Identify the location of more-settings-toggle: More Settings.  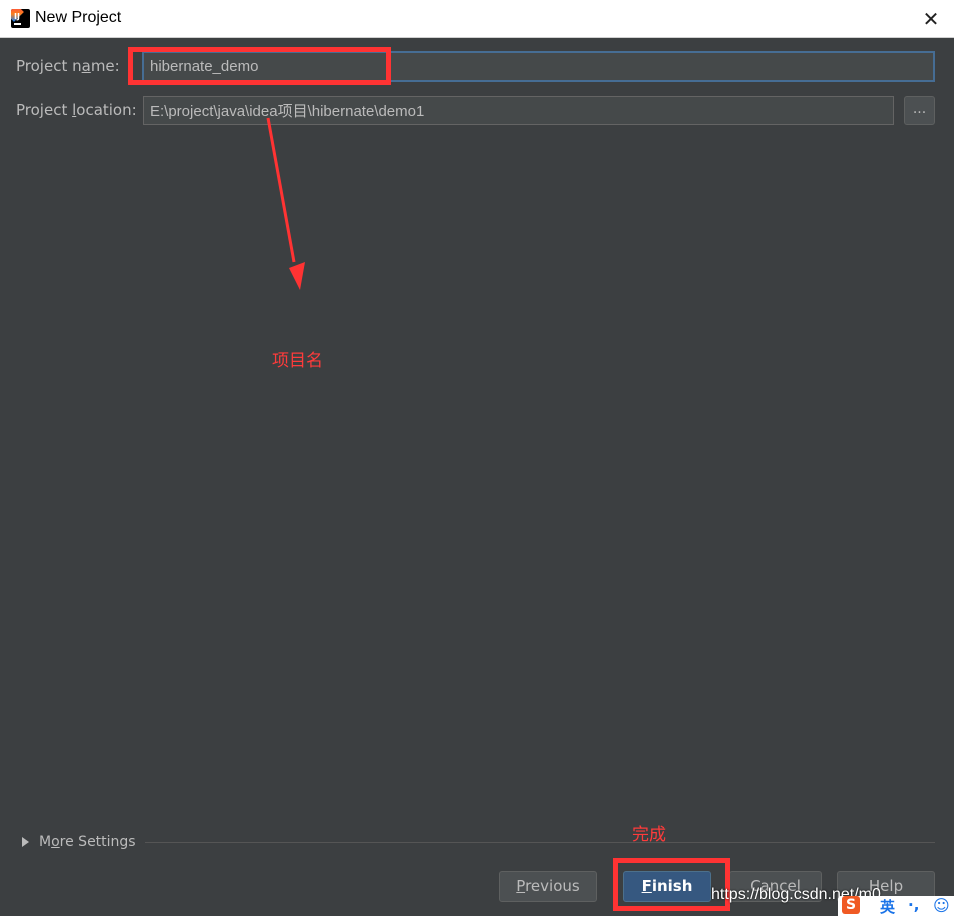
(79, 842).